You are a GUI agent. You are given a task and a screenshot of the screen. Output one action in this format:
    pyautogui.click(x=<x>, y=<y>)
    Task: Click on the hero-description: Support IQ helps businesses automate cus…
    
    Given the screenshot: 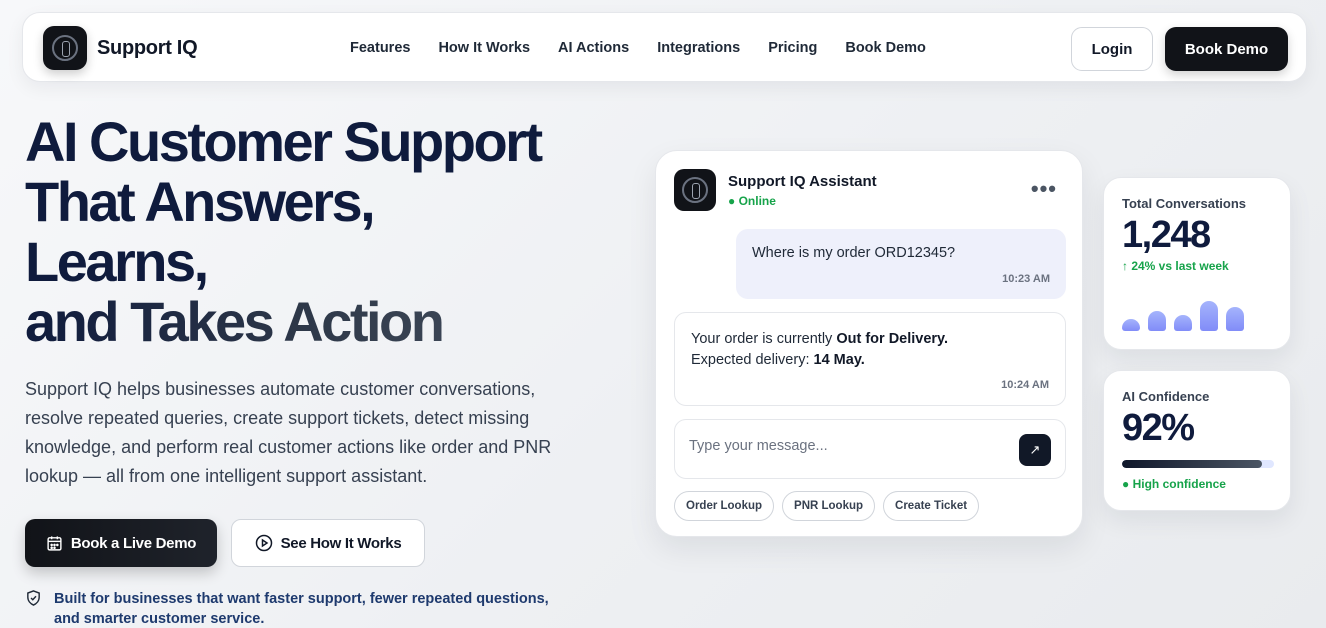 What is the action you would take?
    pyautogui.click(x=288, y=432)
    